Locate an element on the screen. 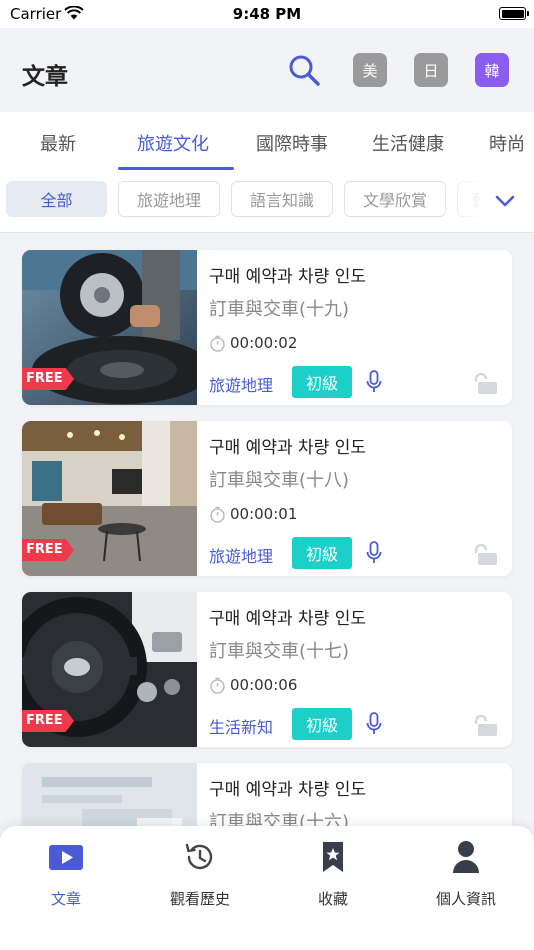 This screenshot has width=534, height=950. article-duration: 00:00:01 is located at coordinates (253, 514).